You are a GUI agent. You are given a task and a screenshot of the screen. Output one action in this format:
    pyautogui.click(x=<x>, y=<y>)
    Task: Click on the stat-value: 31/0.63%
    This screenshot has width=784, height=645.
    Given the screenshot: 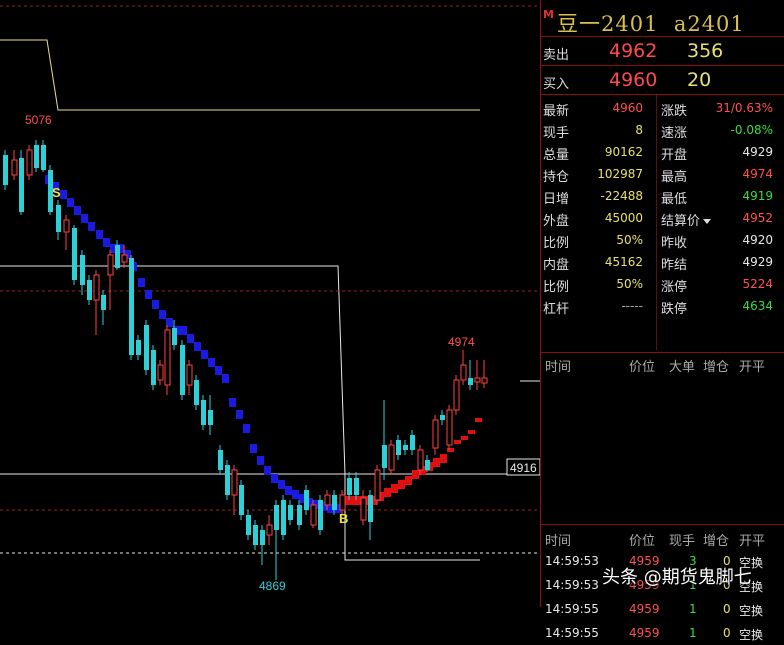 What is the action you would take?
    pyautogui.click(x=744, y=108)
    